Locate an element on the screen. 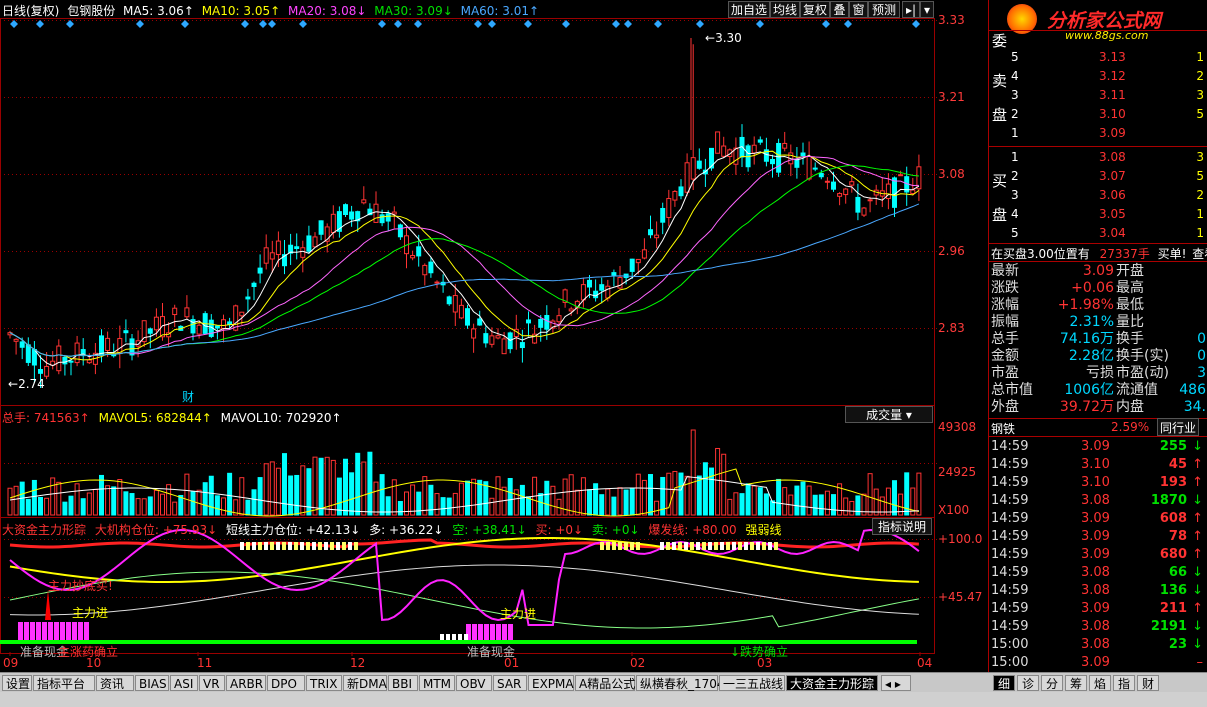  tab-4: ASI is located at coordinates (184, 683).